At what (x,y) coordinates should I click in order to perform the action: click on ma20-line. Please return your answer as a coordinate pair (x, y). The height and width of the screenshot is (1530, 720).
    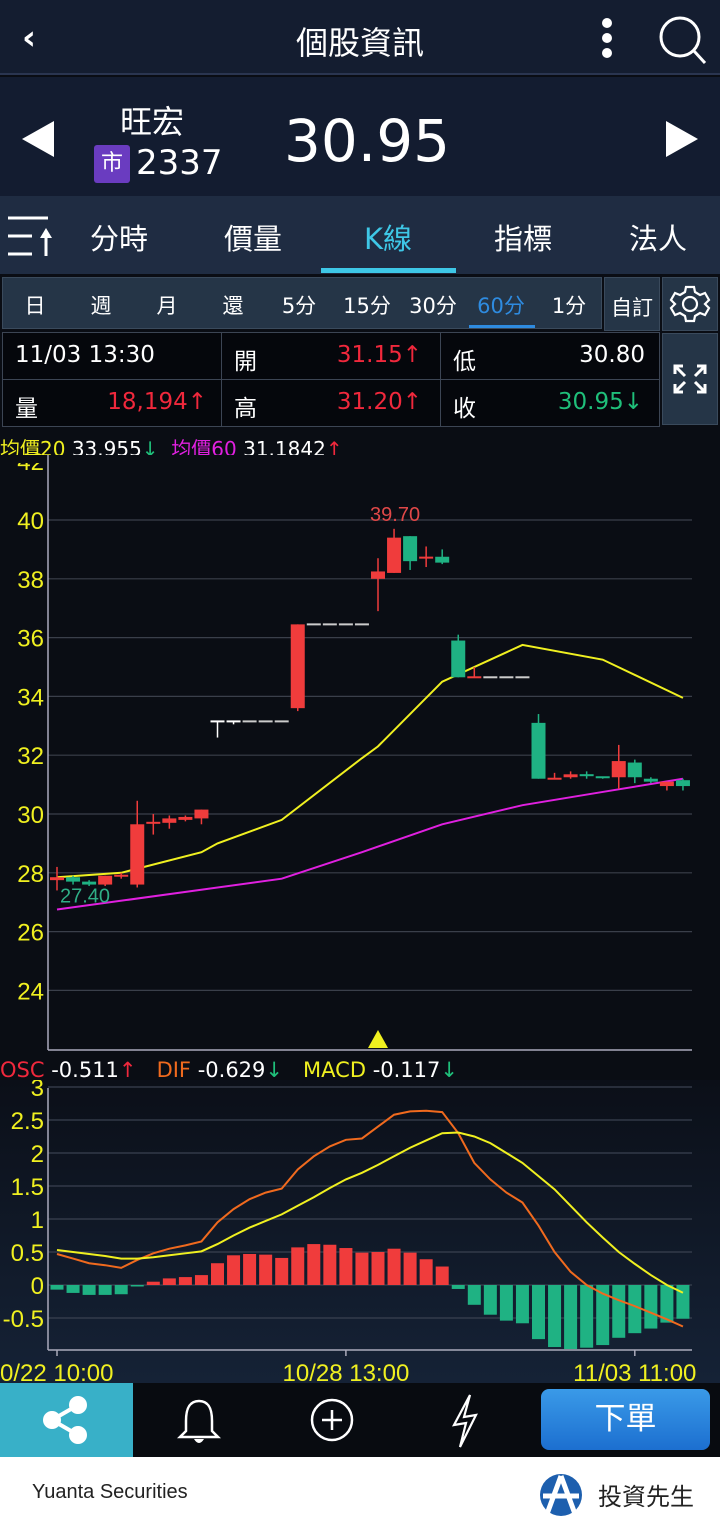
    Looking at the image, I should click on (370, 761).